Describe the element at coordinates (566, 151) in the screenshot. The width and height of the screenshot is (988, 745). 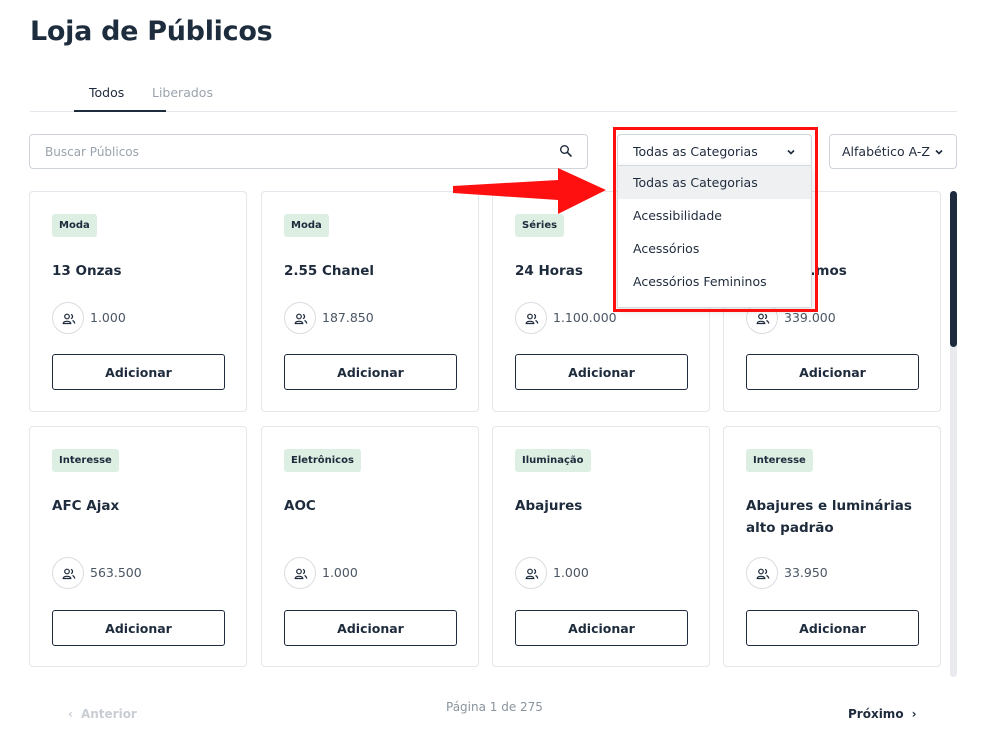
I see `search-icon` at that location.